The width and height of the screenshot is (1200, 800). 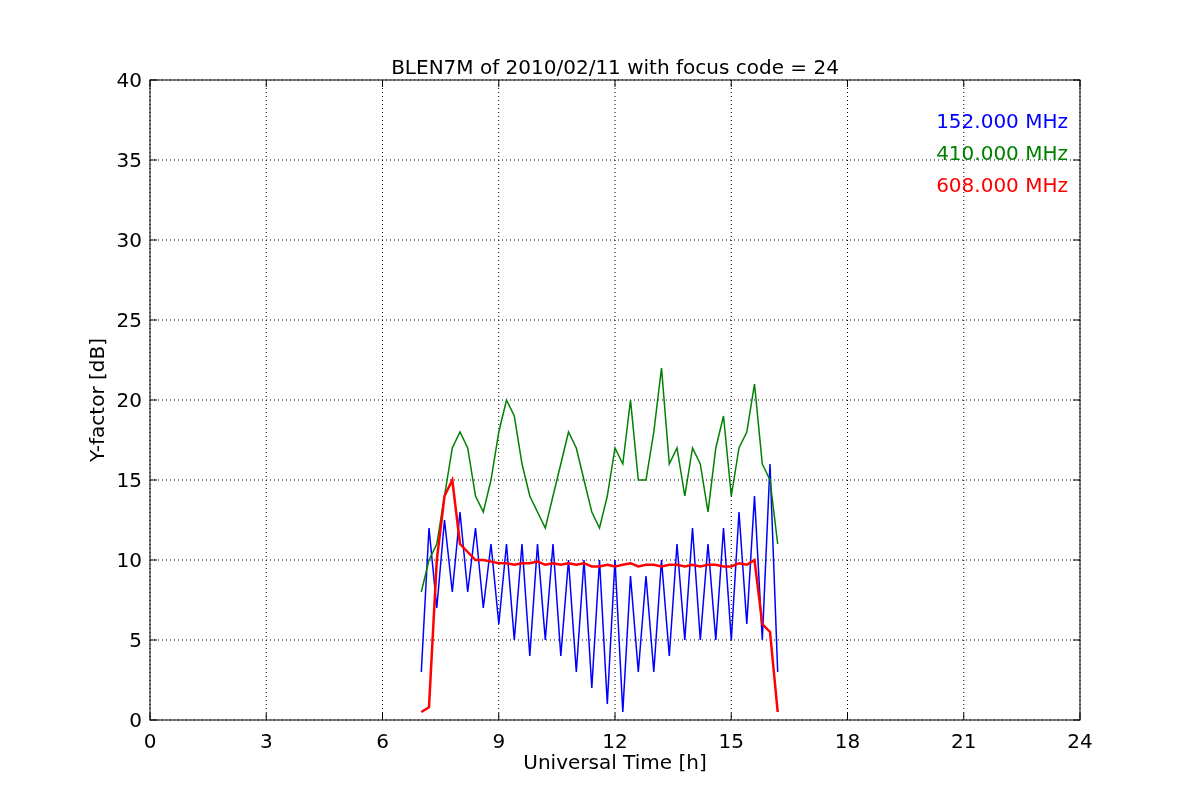 What do you see at coordinates (847, 741) in the screenshot?
I see `tick-label: 18` at bounding box center [847, 741].